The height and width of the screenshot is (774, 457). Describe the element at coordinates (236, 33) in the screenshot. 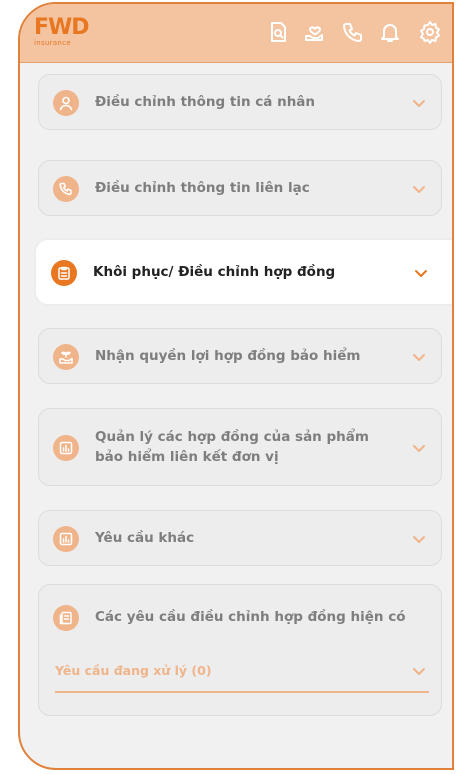

I see `app-header: FWD insurance` at that location.